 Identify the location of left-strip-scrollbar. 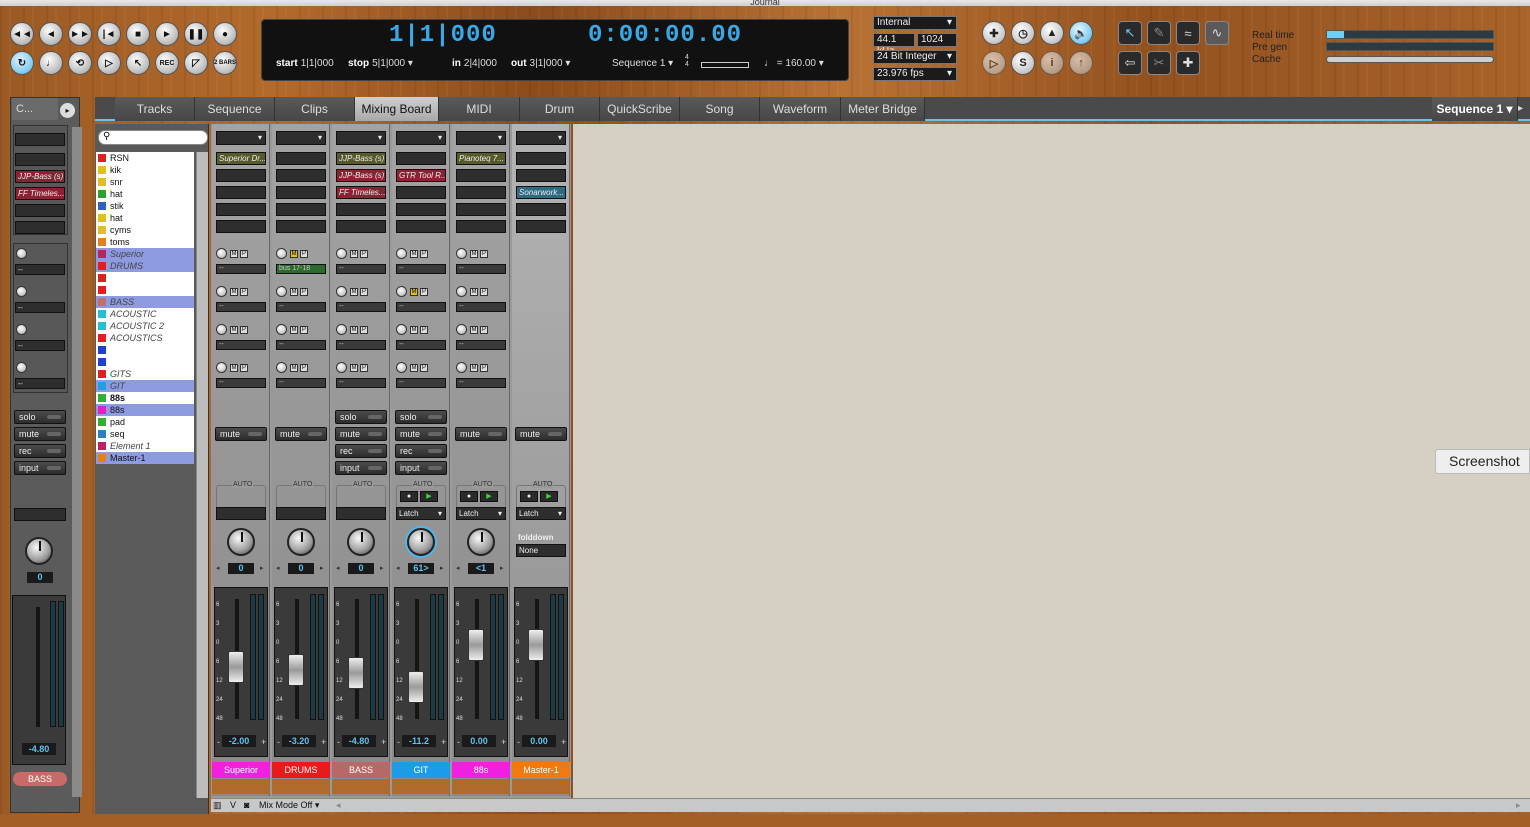
(77, 462).